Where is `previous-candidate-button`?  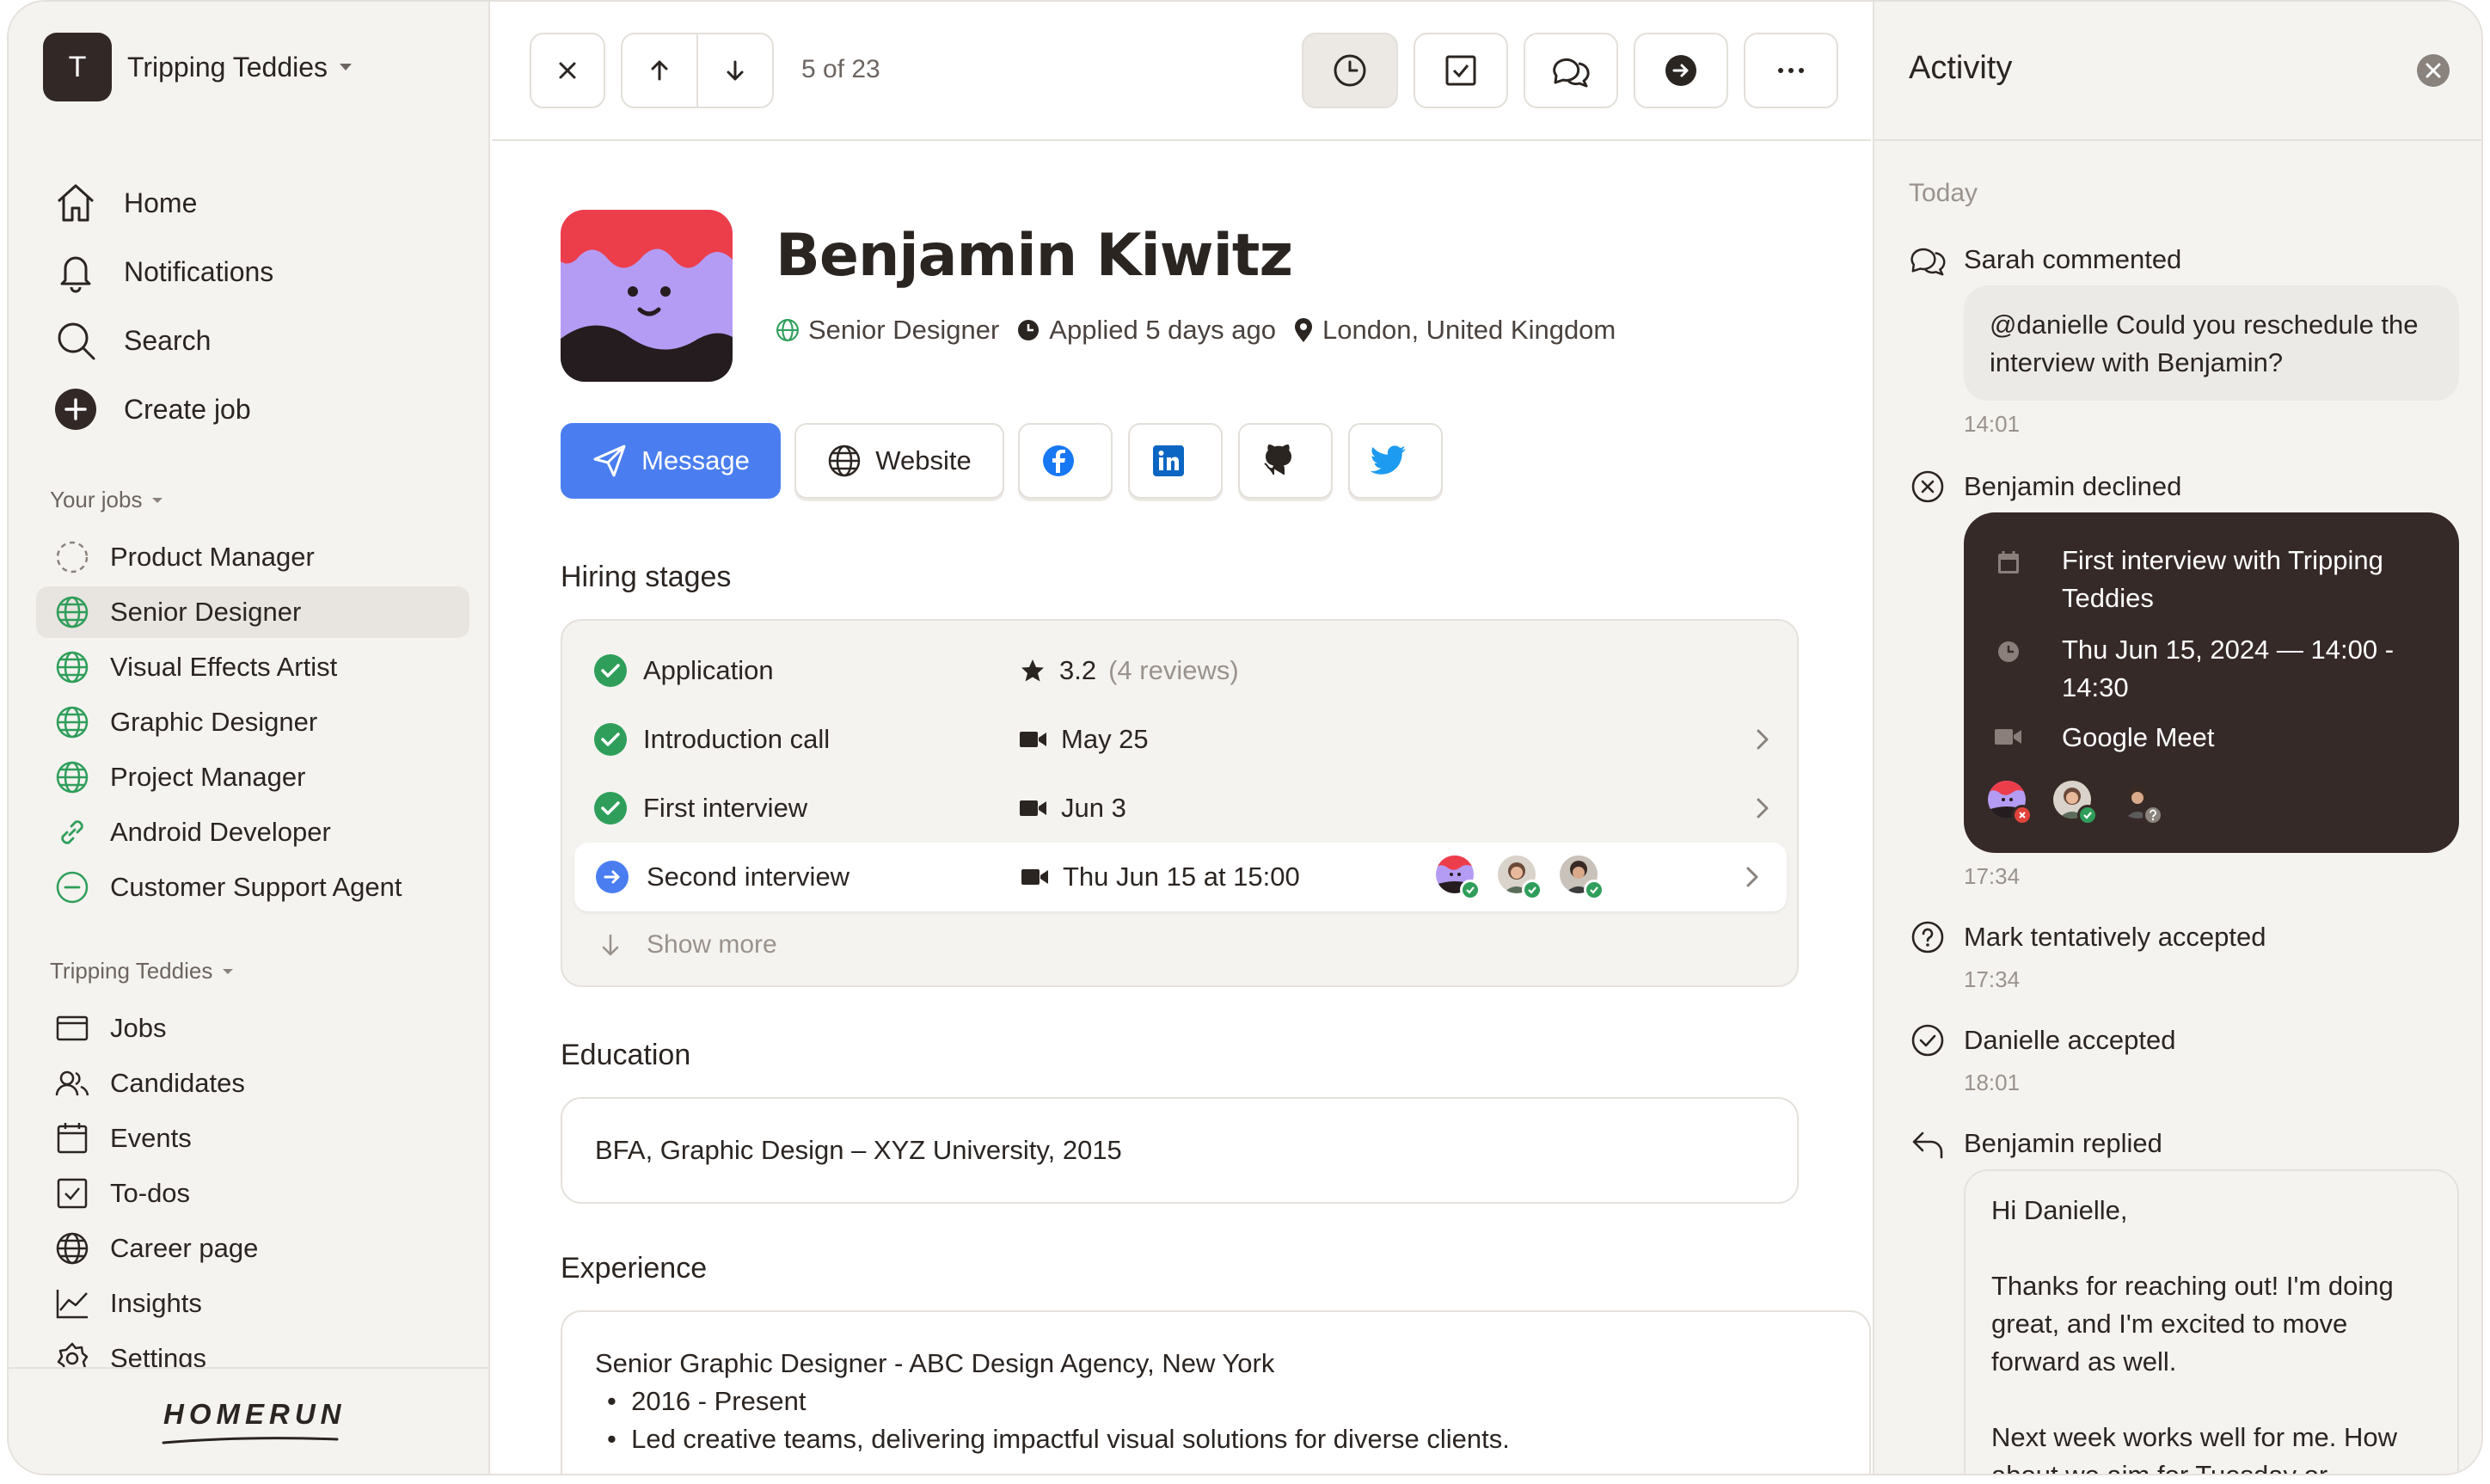 previous-candidate-button is located at coordinates (660, 70).